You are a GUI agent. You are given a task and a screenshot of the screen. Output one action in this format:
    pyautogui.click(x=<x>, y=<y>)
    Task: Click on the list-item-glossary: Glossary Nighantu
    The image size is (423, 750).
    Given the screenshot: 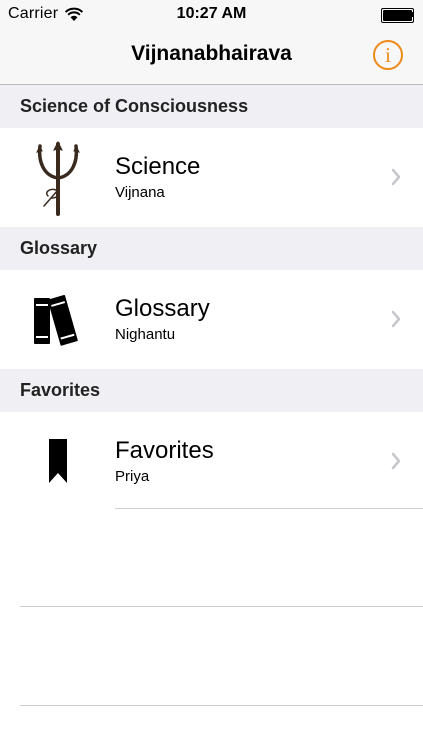 What is the action you would take?
    pyautogui.click(x=211, y=319)
    